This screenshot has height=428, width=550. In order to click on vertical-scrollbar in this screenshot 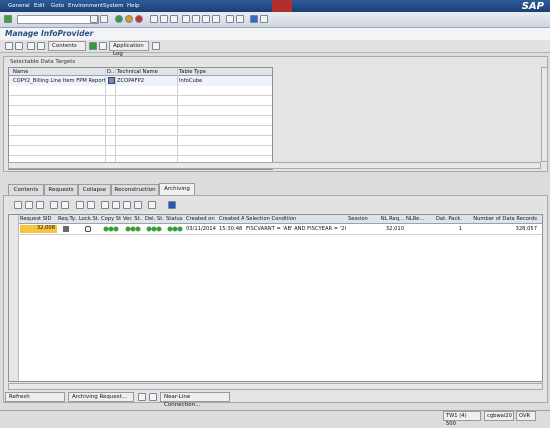, I will do `click(544, 114)`.